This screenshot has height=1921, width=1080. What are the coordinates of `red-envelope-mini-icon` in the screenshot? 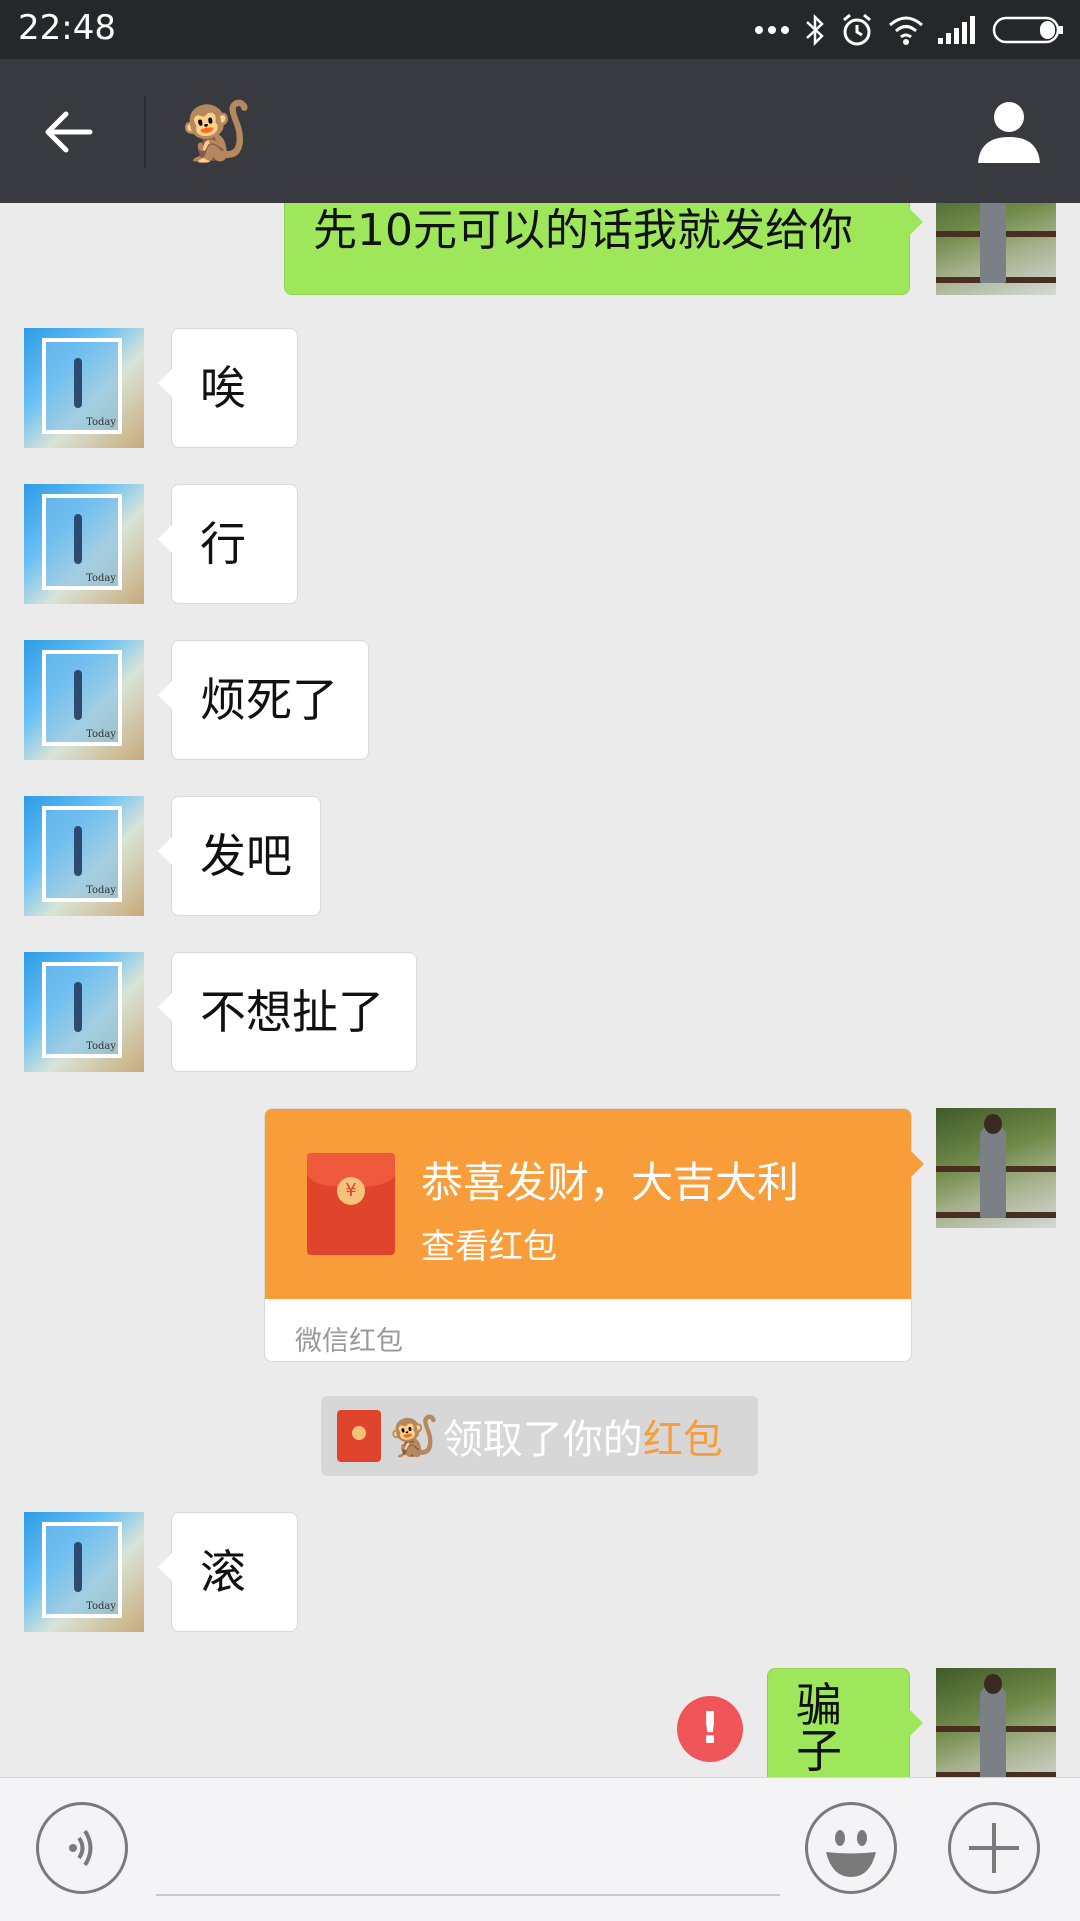 It's located at (359, 1436).